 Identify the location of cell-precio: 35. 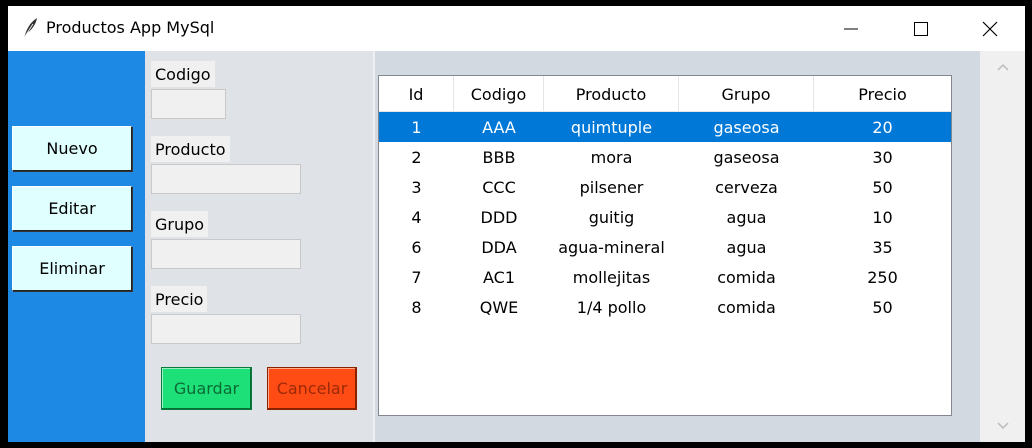
(882, 247).